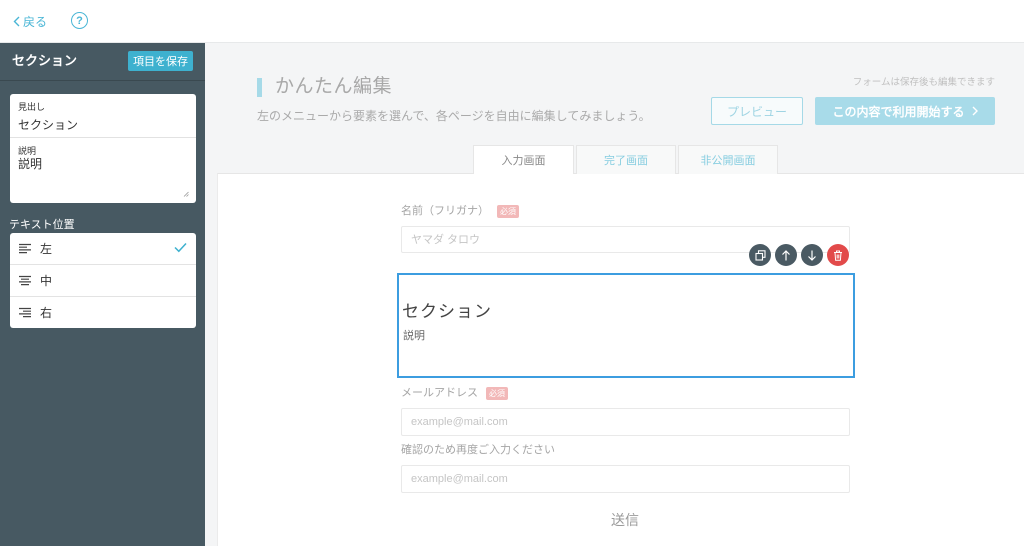 The image size is (1024, 546). I want to click on arrow-down-icon, so click(812, 255).